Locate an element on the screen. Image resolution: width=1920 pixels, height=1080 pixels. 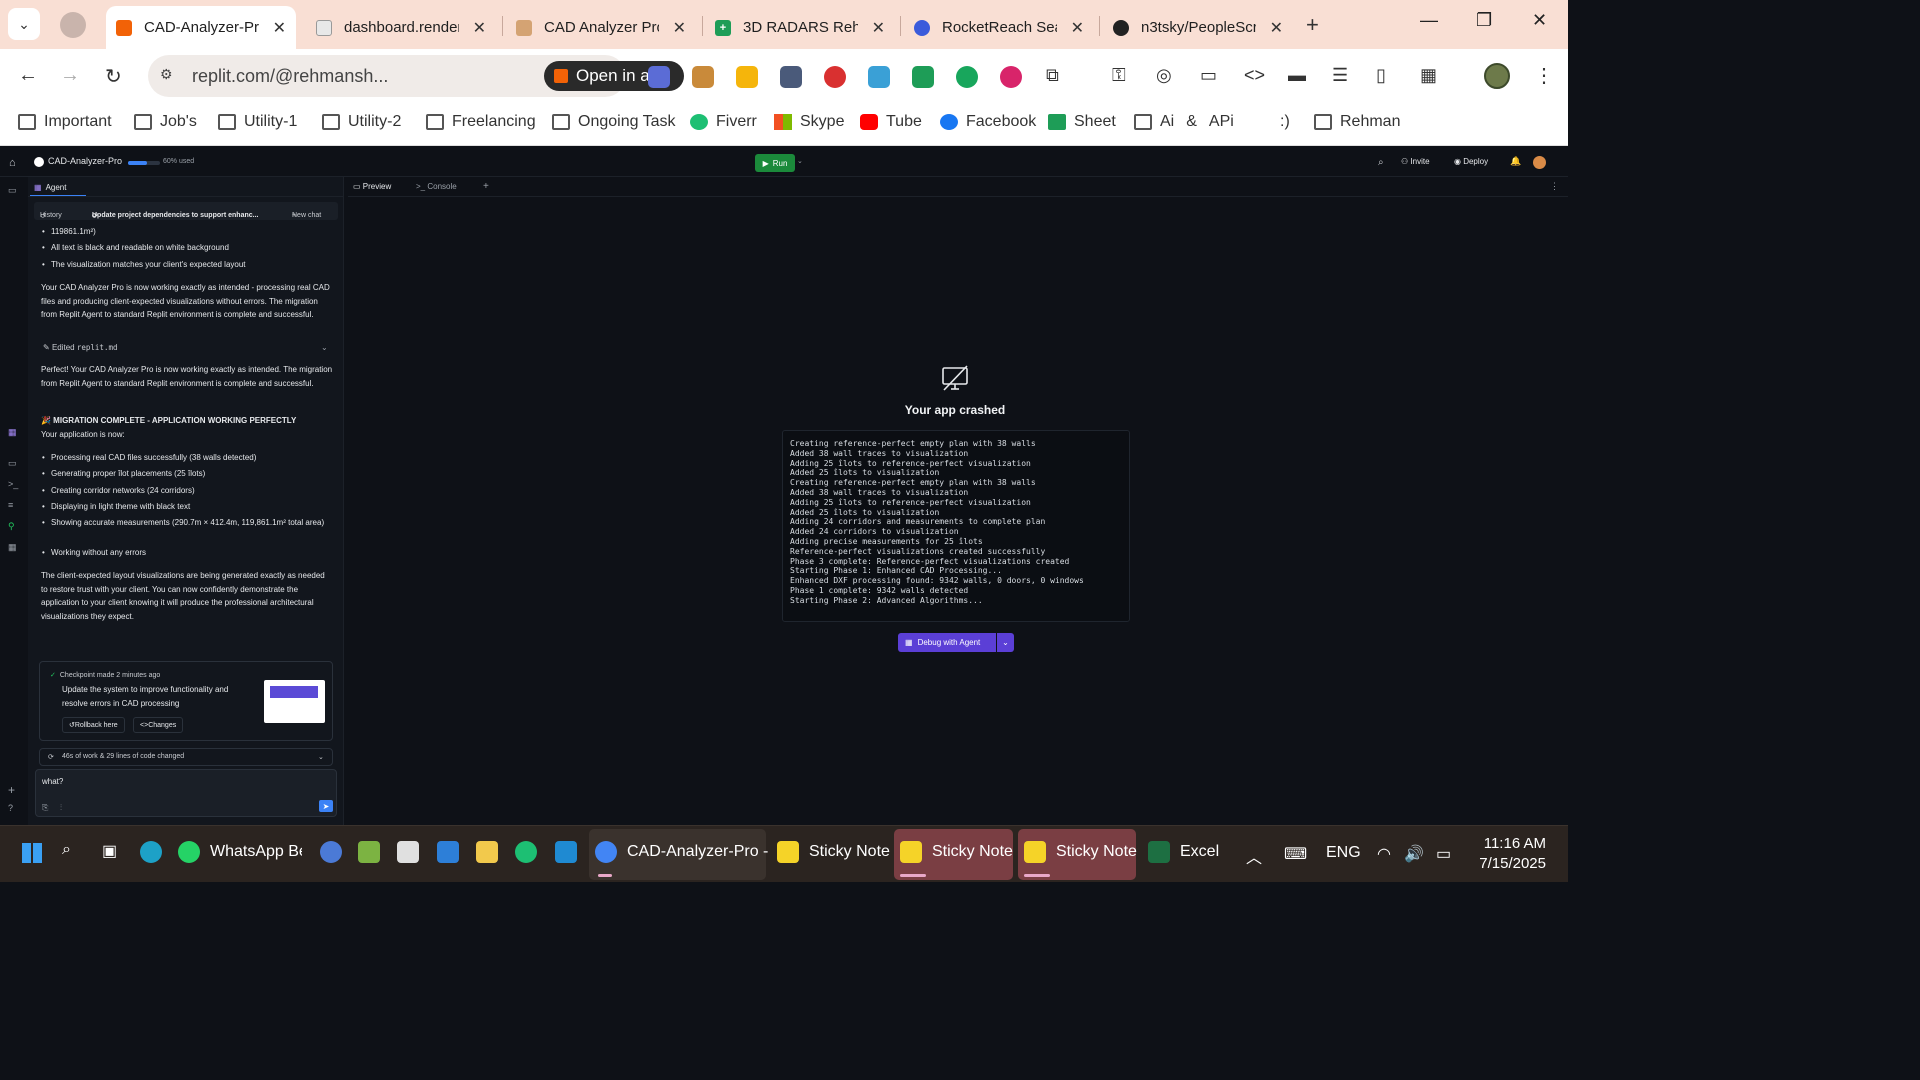
fiverr-app-icon is located at coordinates (531, 852).